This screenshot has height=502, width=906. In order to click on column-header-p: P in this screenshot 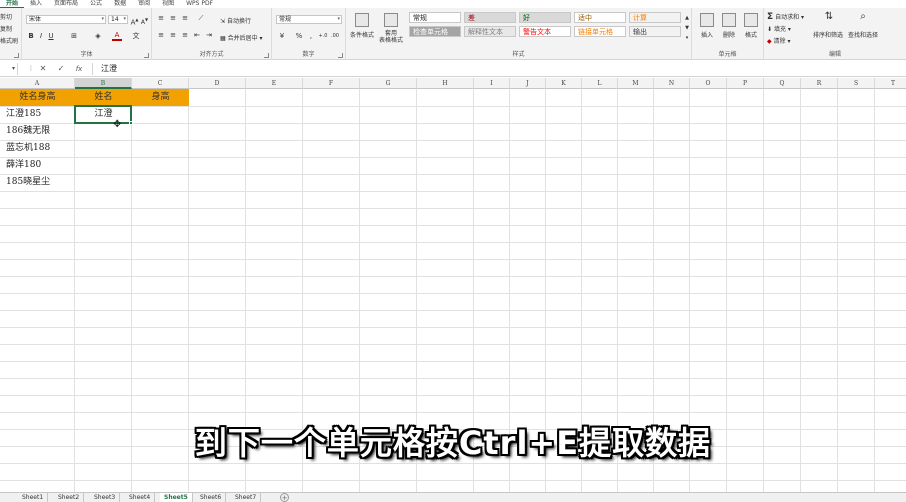, I will do `click(745, 83)`.